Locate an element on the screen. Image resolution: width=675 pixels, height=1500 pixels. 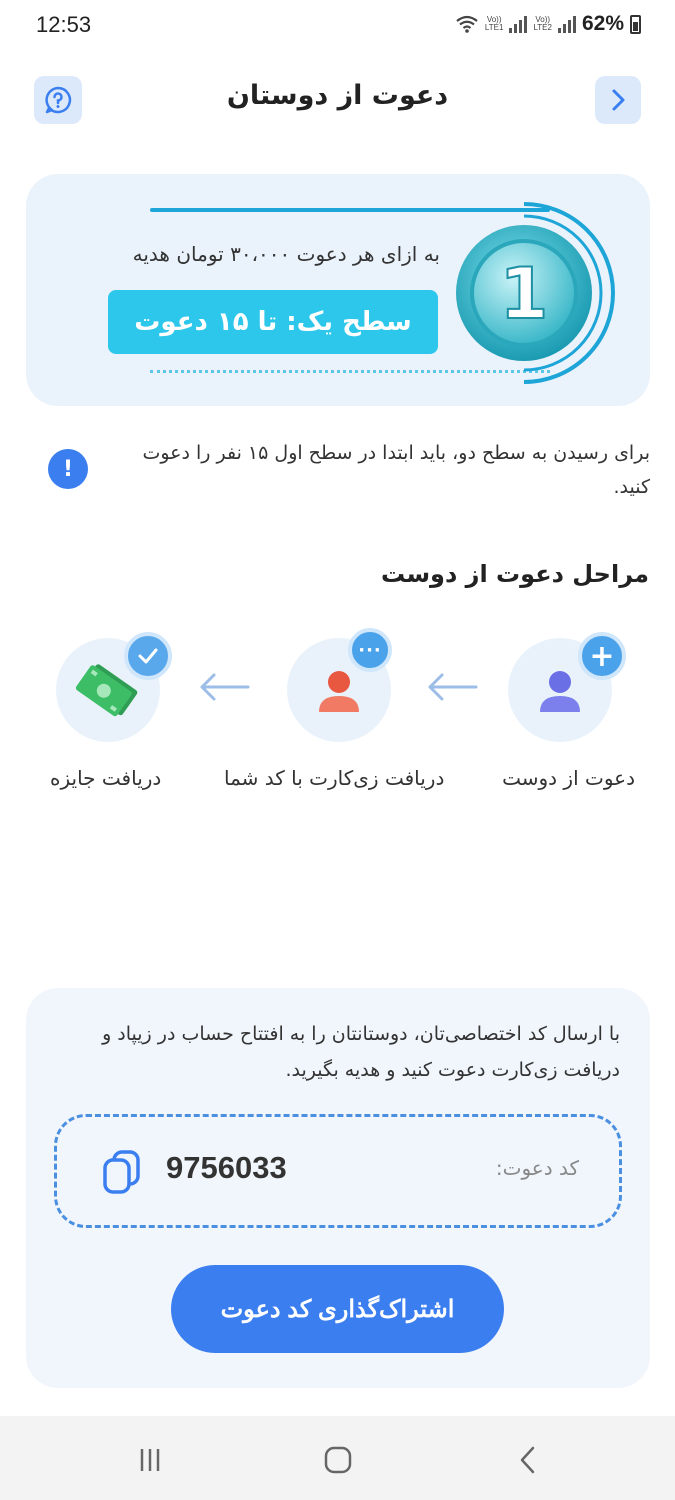
sim2-label: Vo)) LTE2 is located at coordinates (542, 23).